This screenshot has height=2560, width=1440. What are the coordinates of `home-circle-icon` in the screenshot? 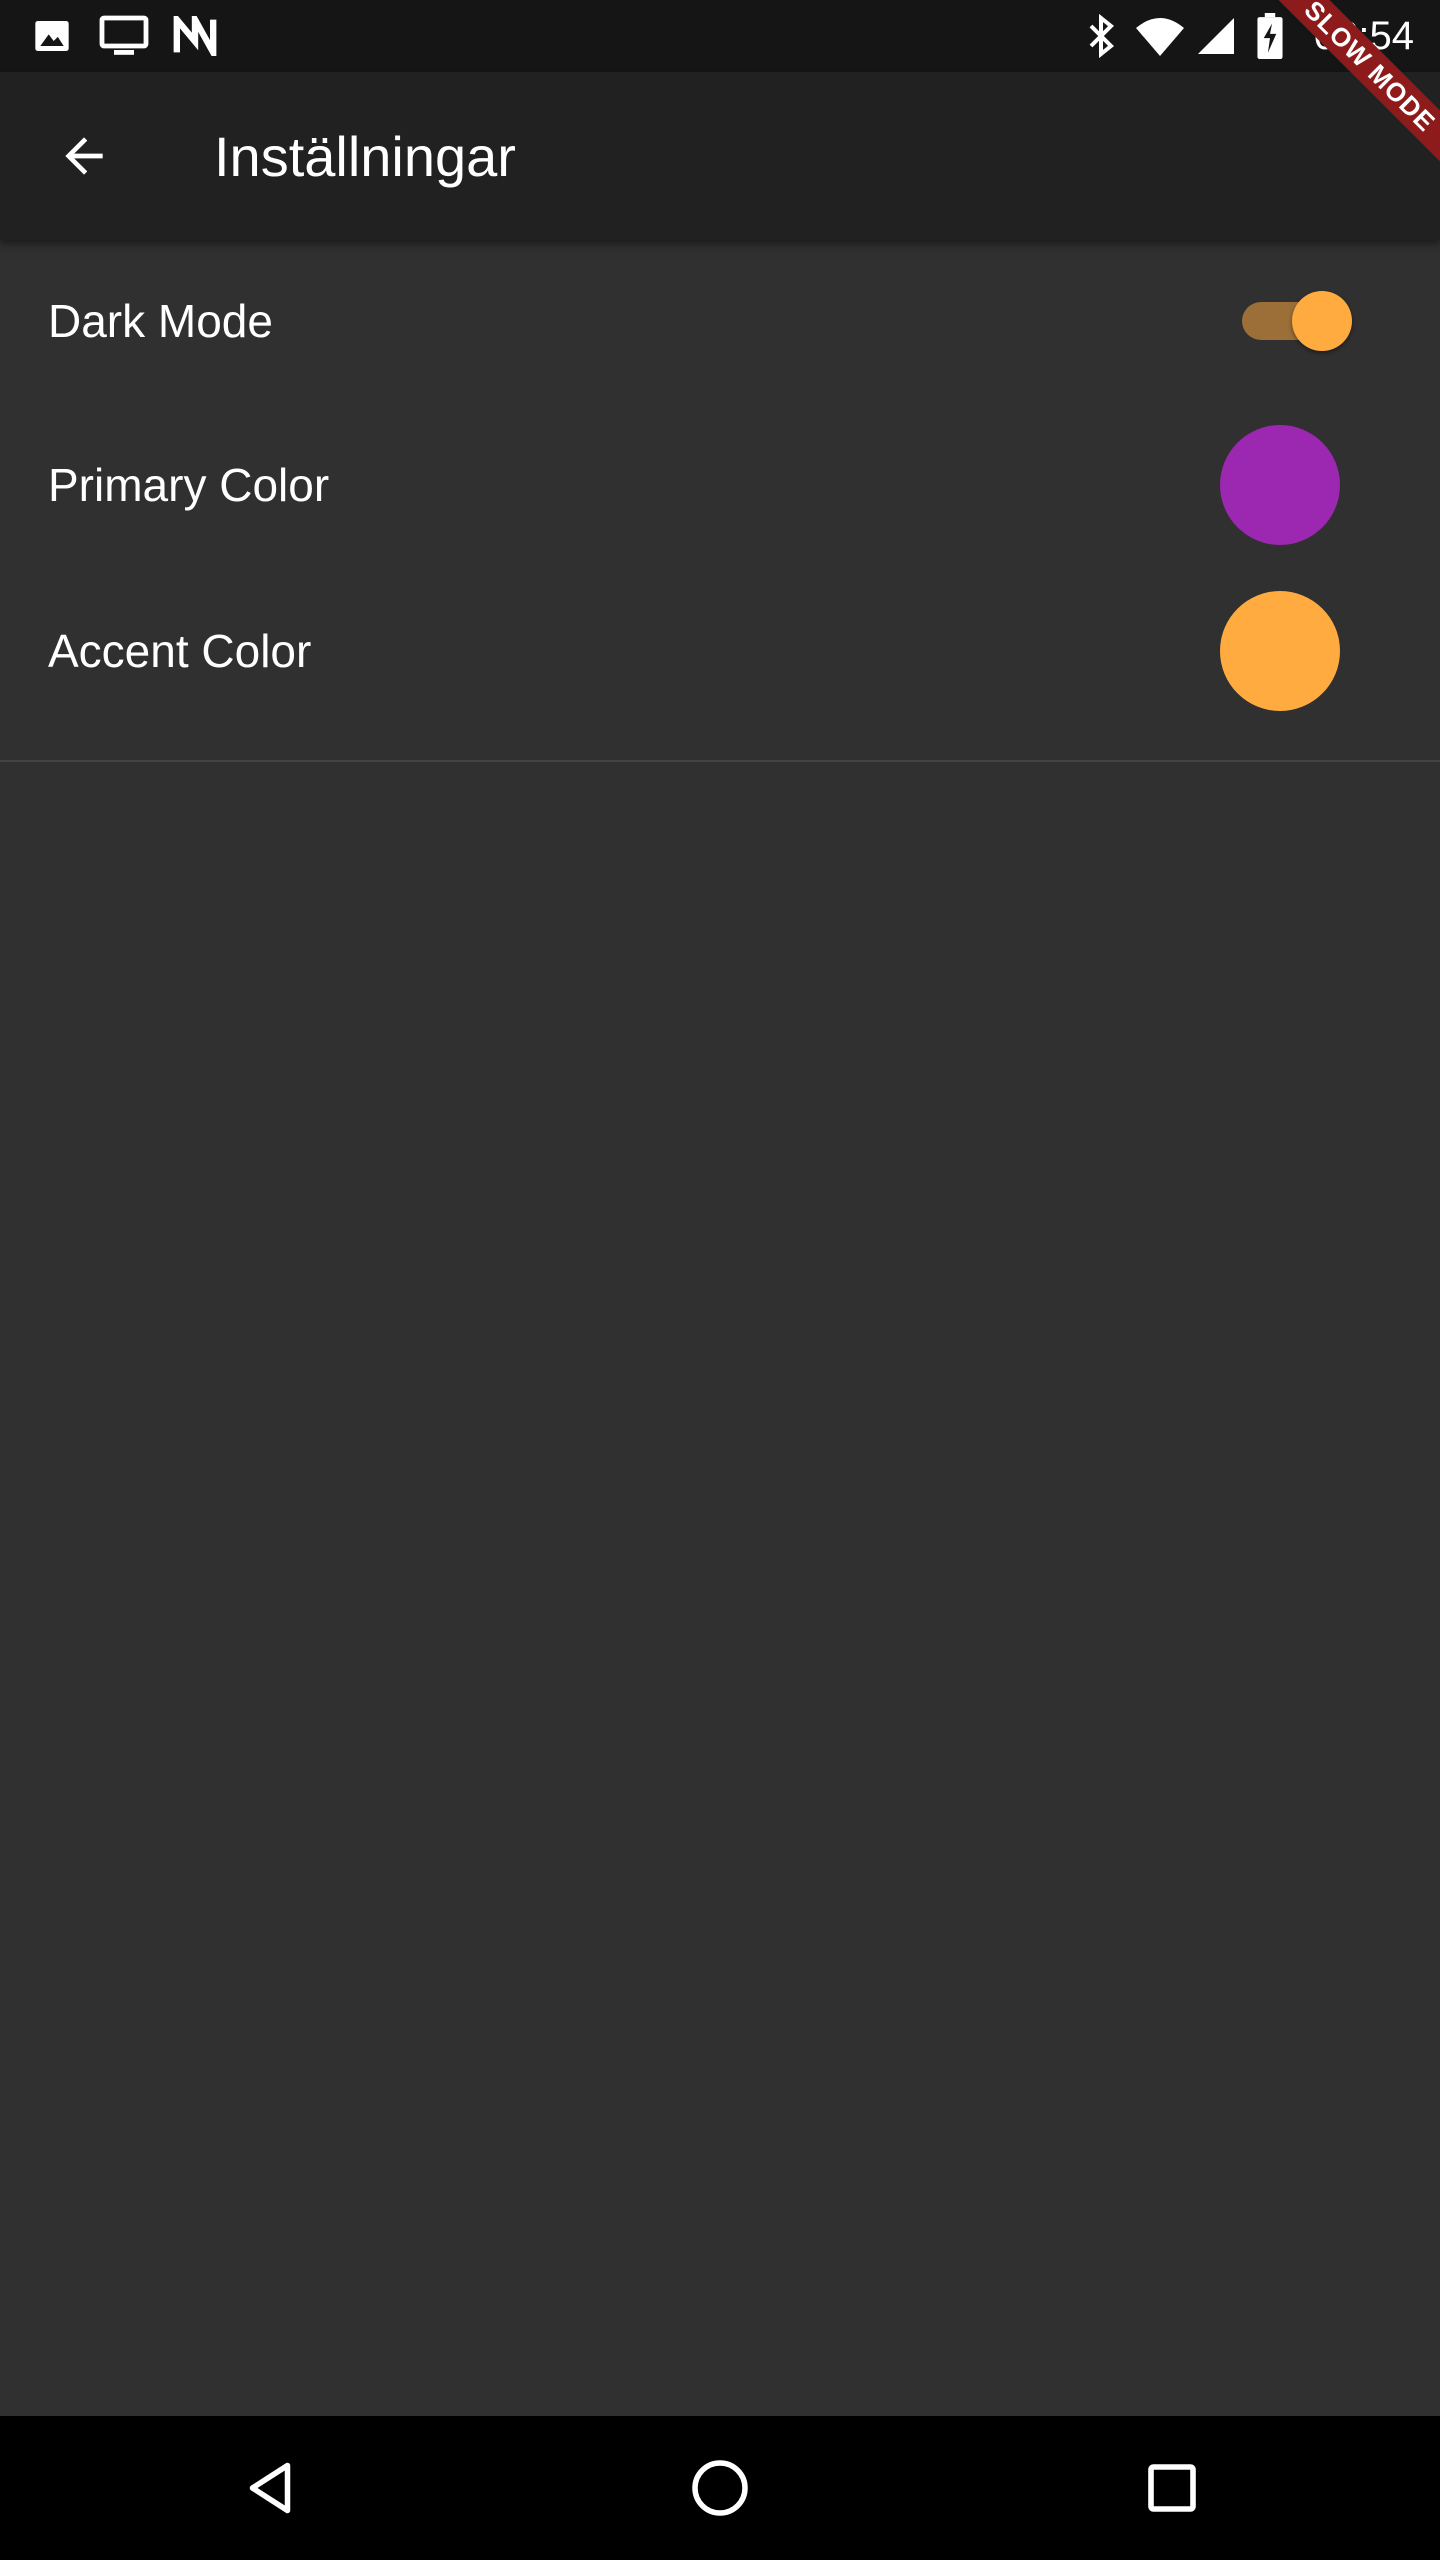 It's located at (720, 2488).